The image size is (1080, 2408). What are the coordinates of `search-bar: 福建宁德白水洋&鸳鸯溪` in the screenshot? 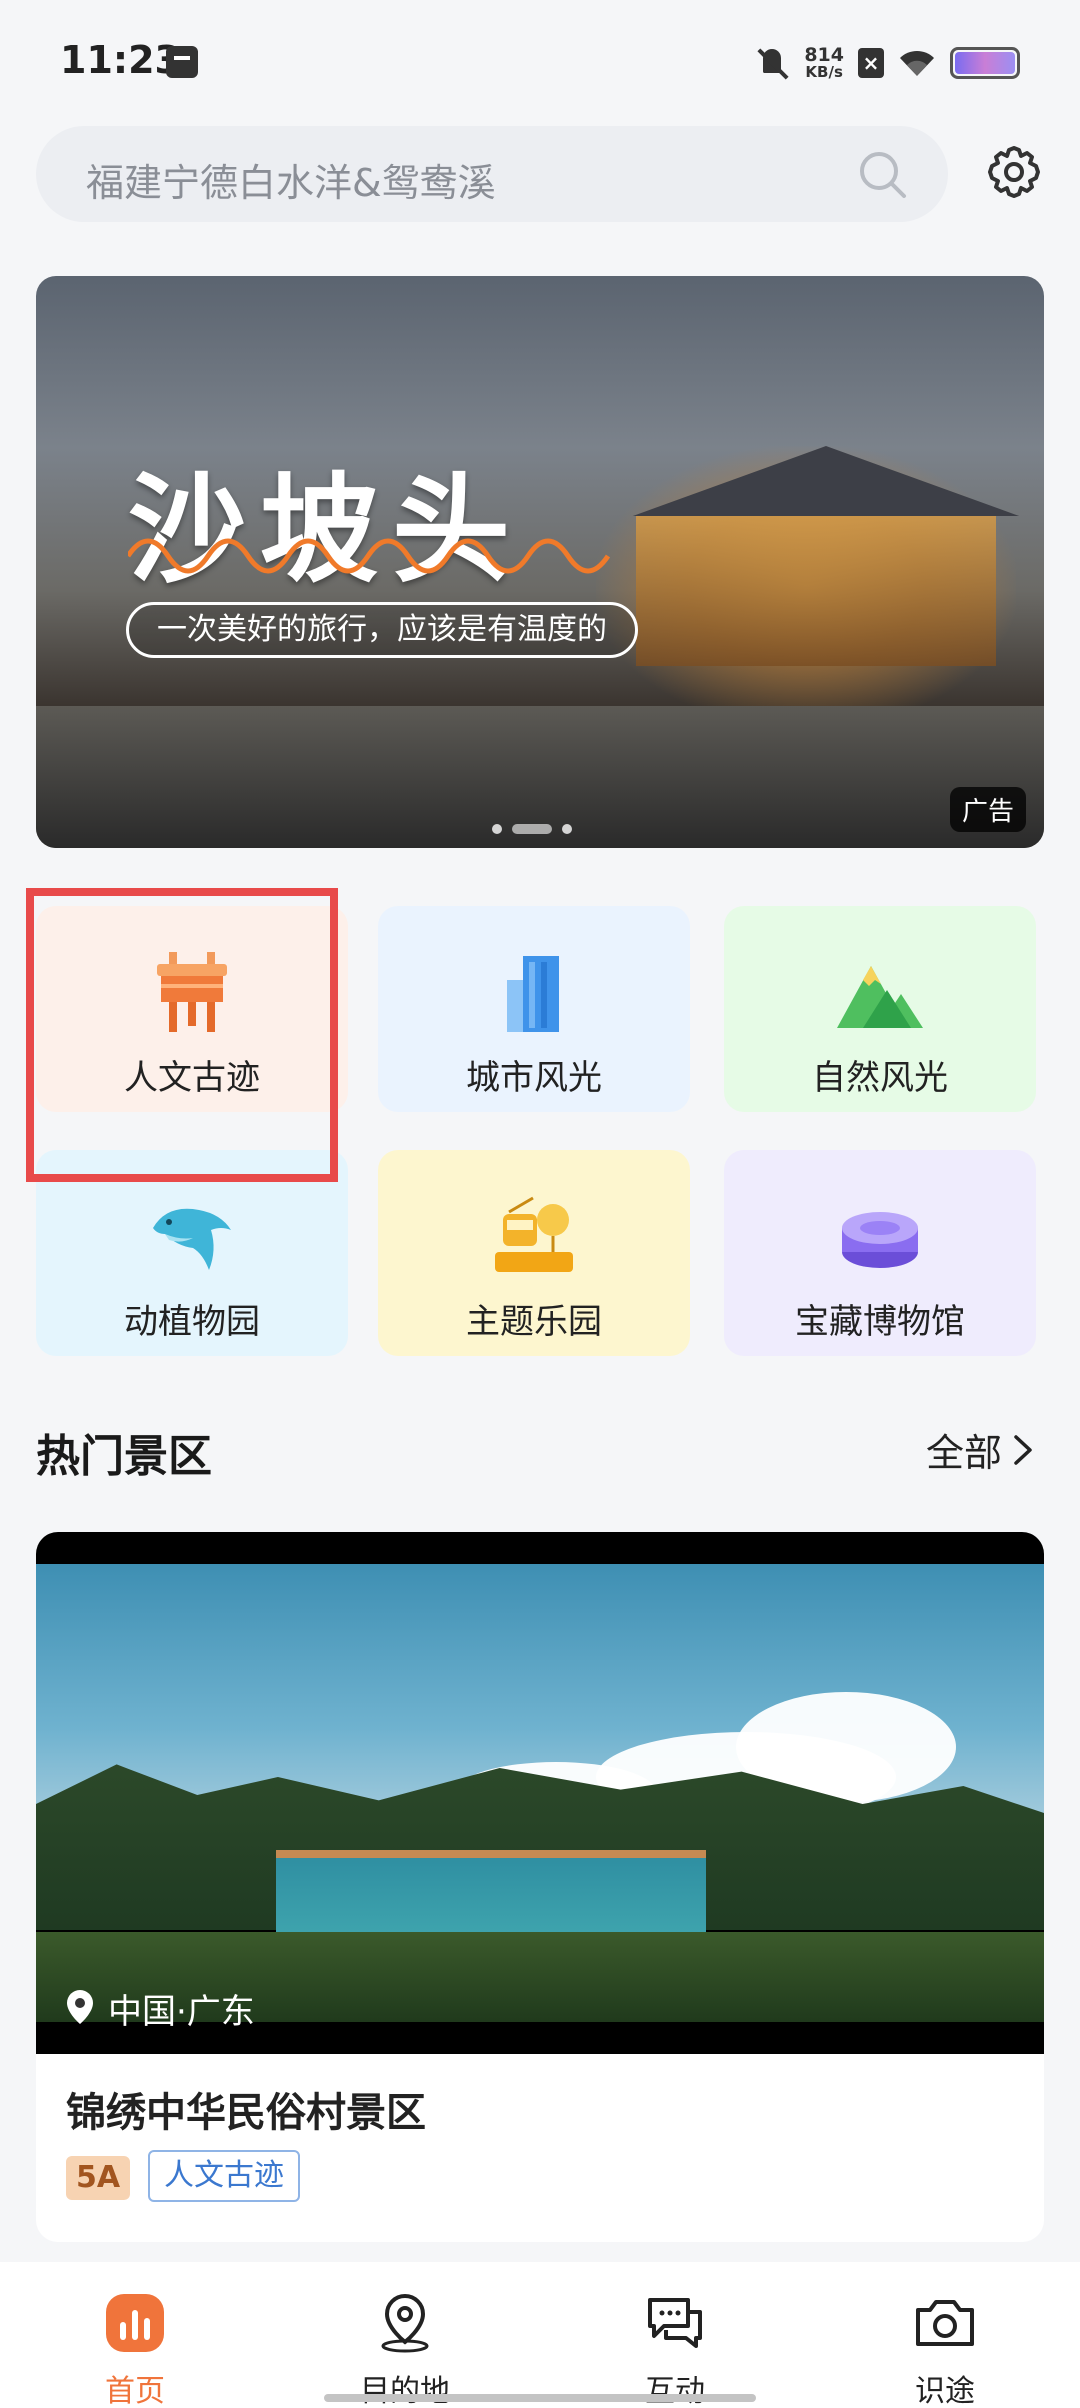 It's located at (492, 174).